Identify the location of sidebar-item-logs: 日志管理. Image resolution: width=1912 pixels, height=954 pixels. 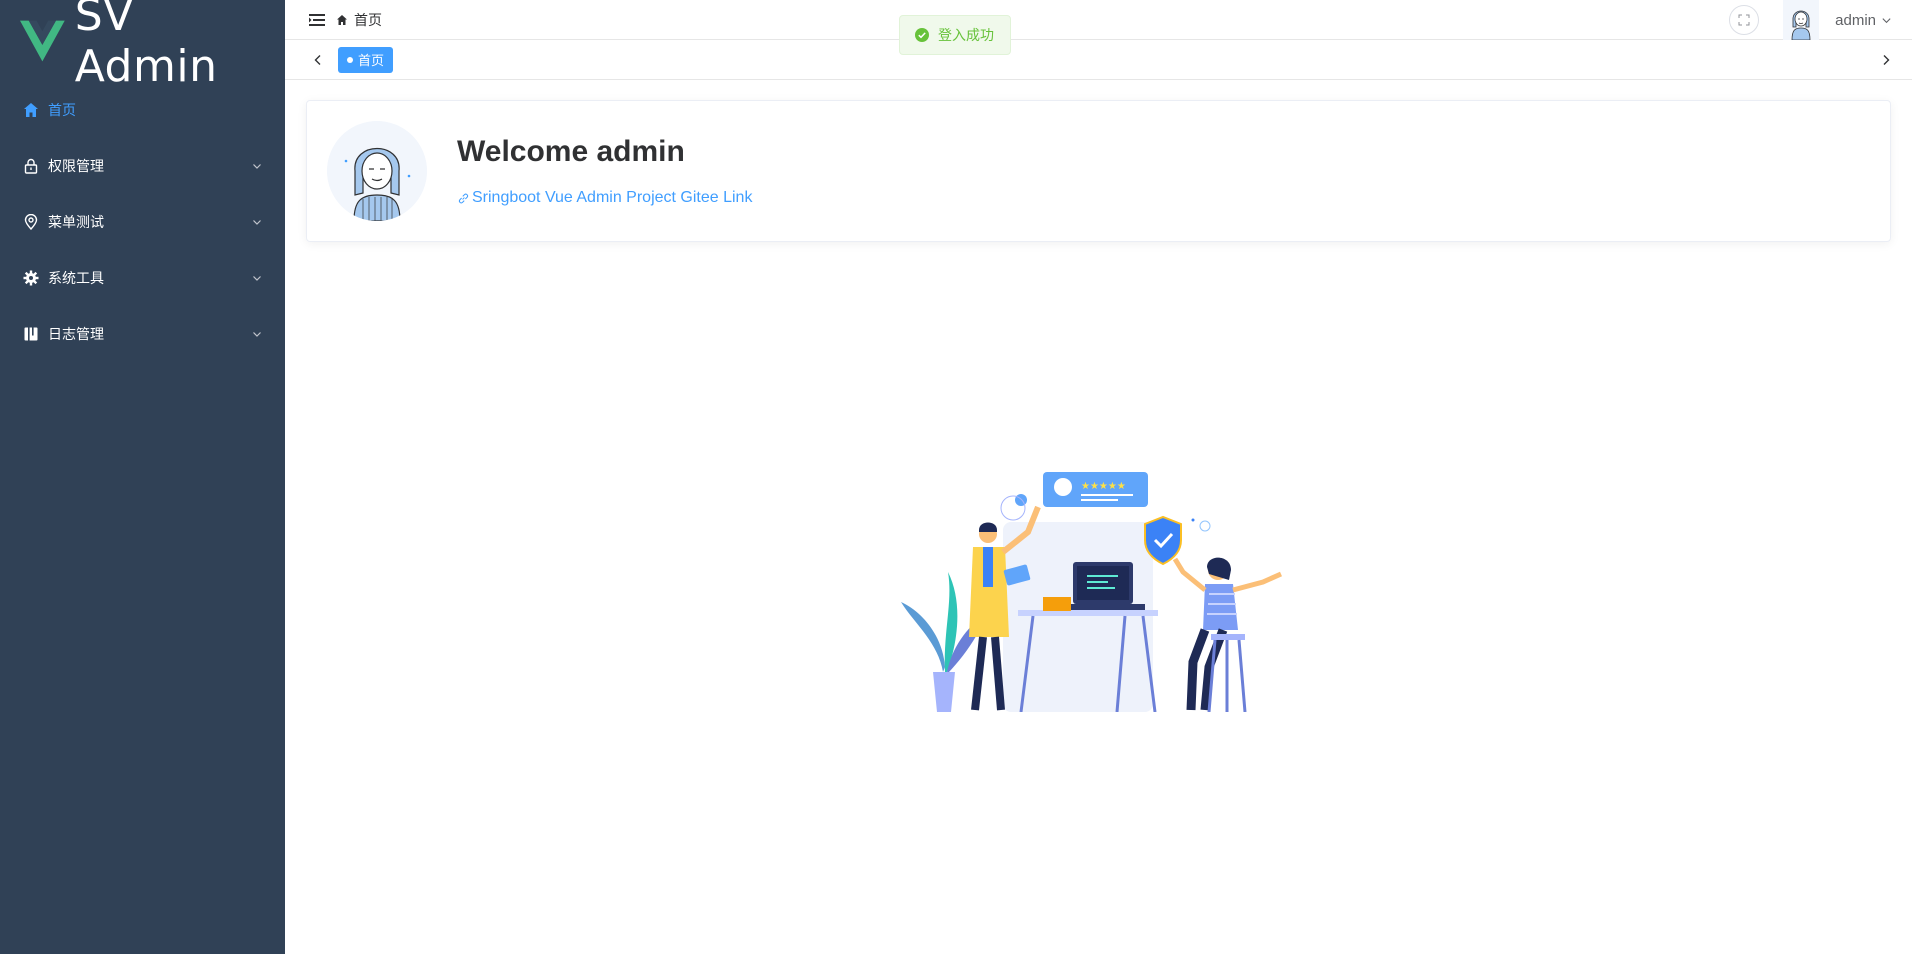
(142, 334).